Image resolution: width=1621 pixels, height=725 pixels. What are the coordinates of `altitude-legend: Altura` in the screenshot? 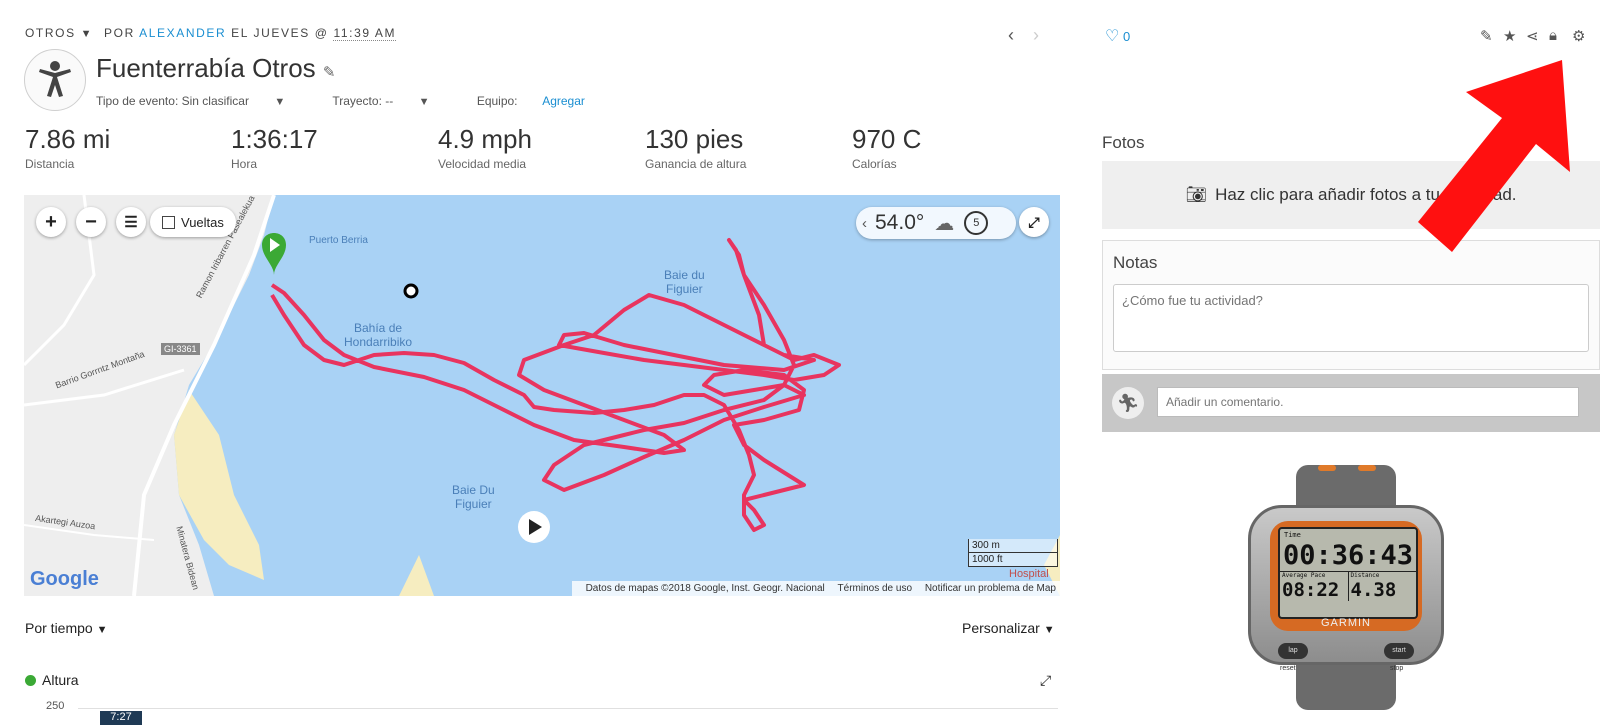 It's located at (52, 680).